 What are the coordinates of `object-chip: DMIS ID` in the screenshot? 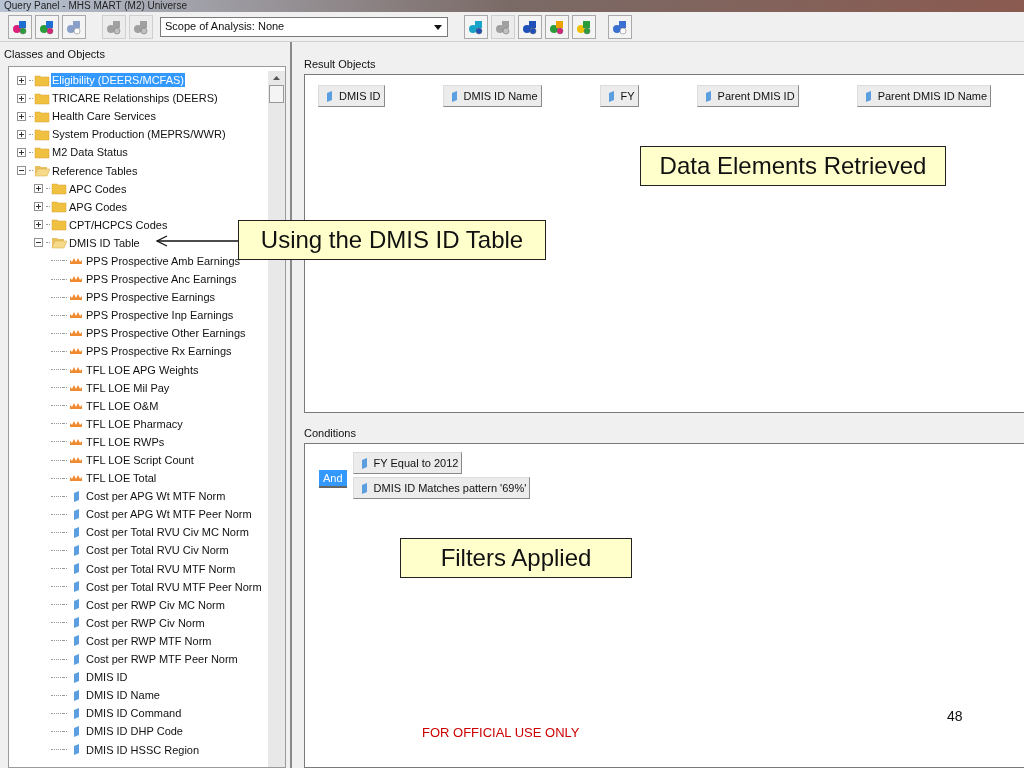 It's located at (351, 96).